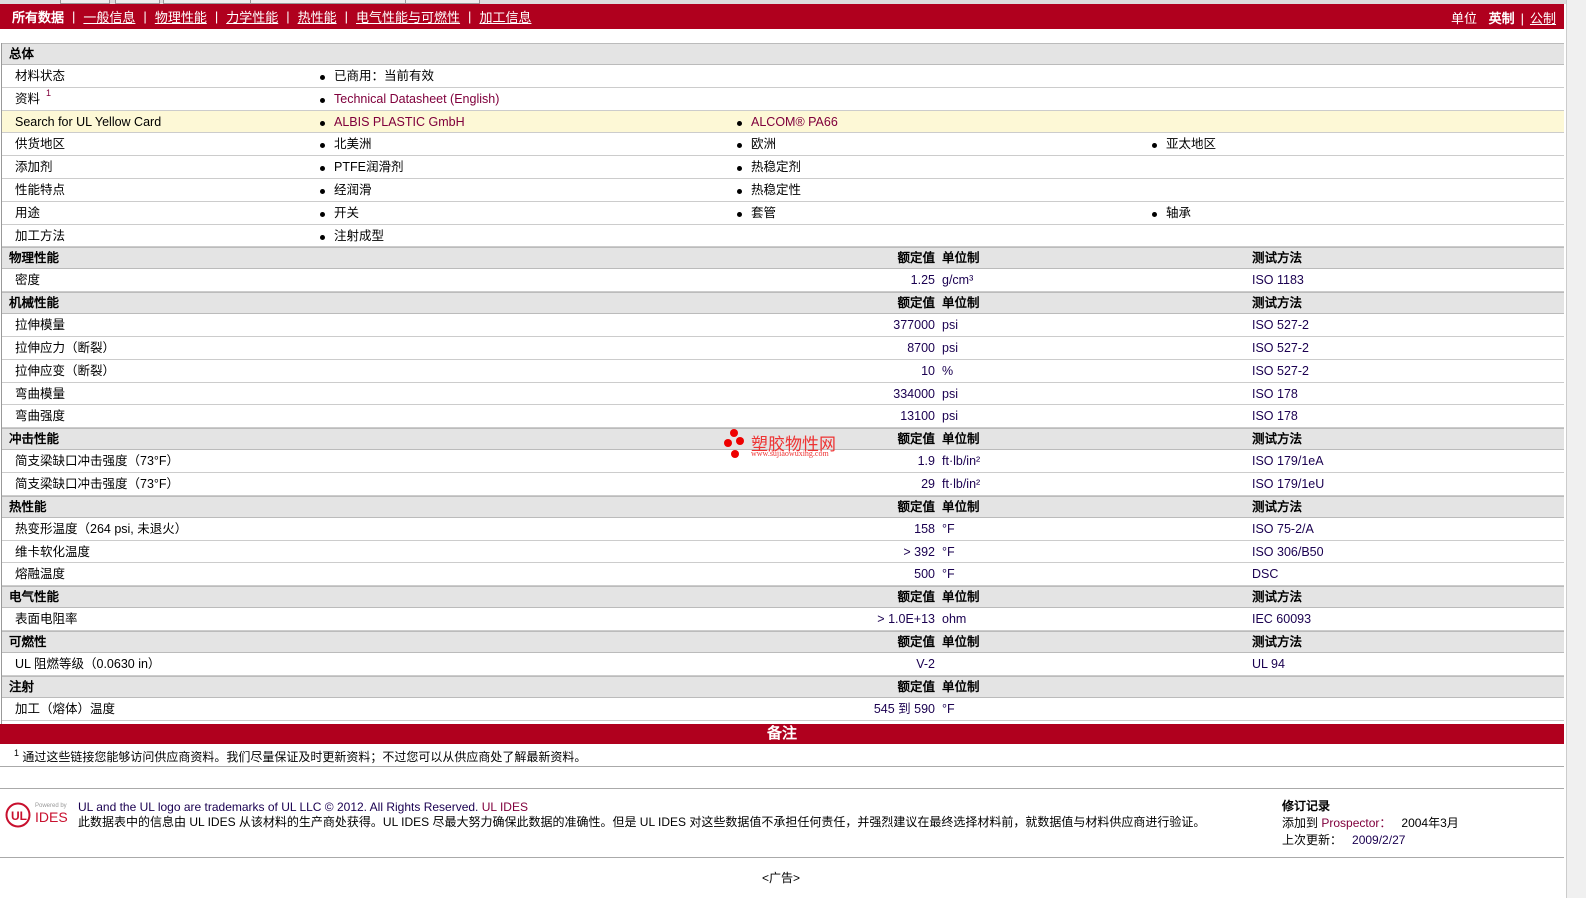  I want to click on unit-label: 单位, so click(1463, 18).